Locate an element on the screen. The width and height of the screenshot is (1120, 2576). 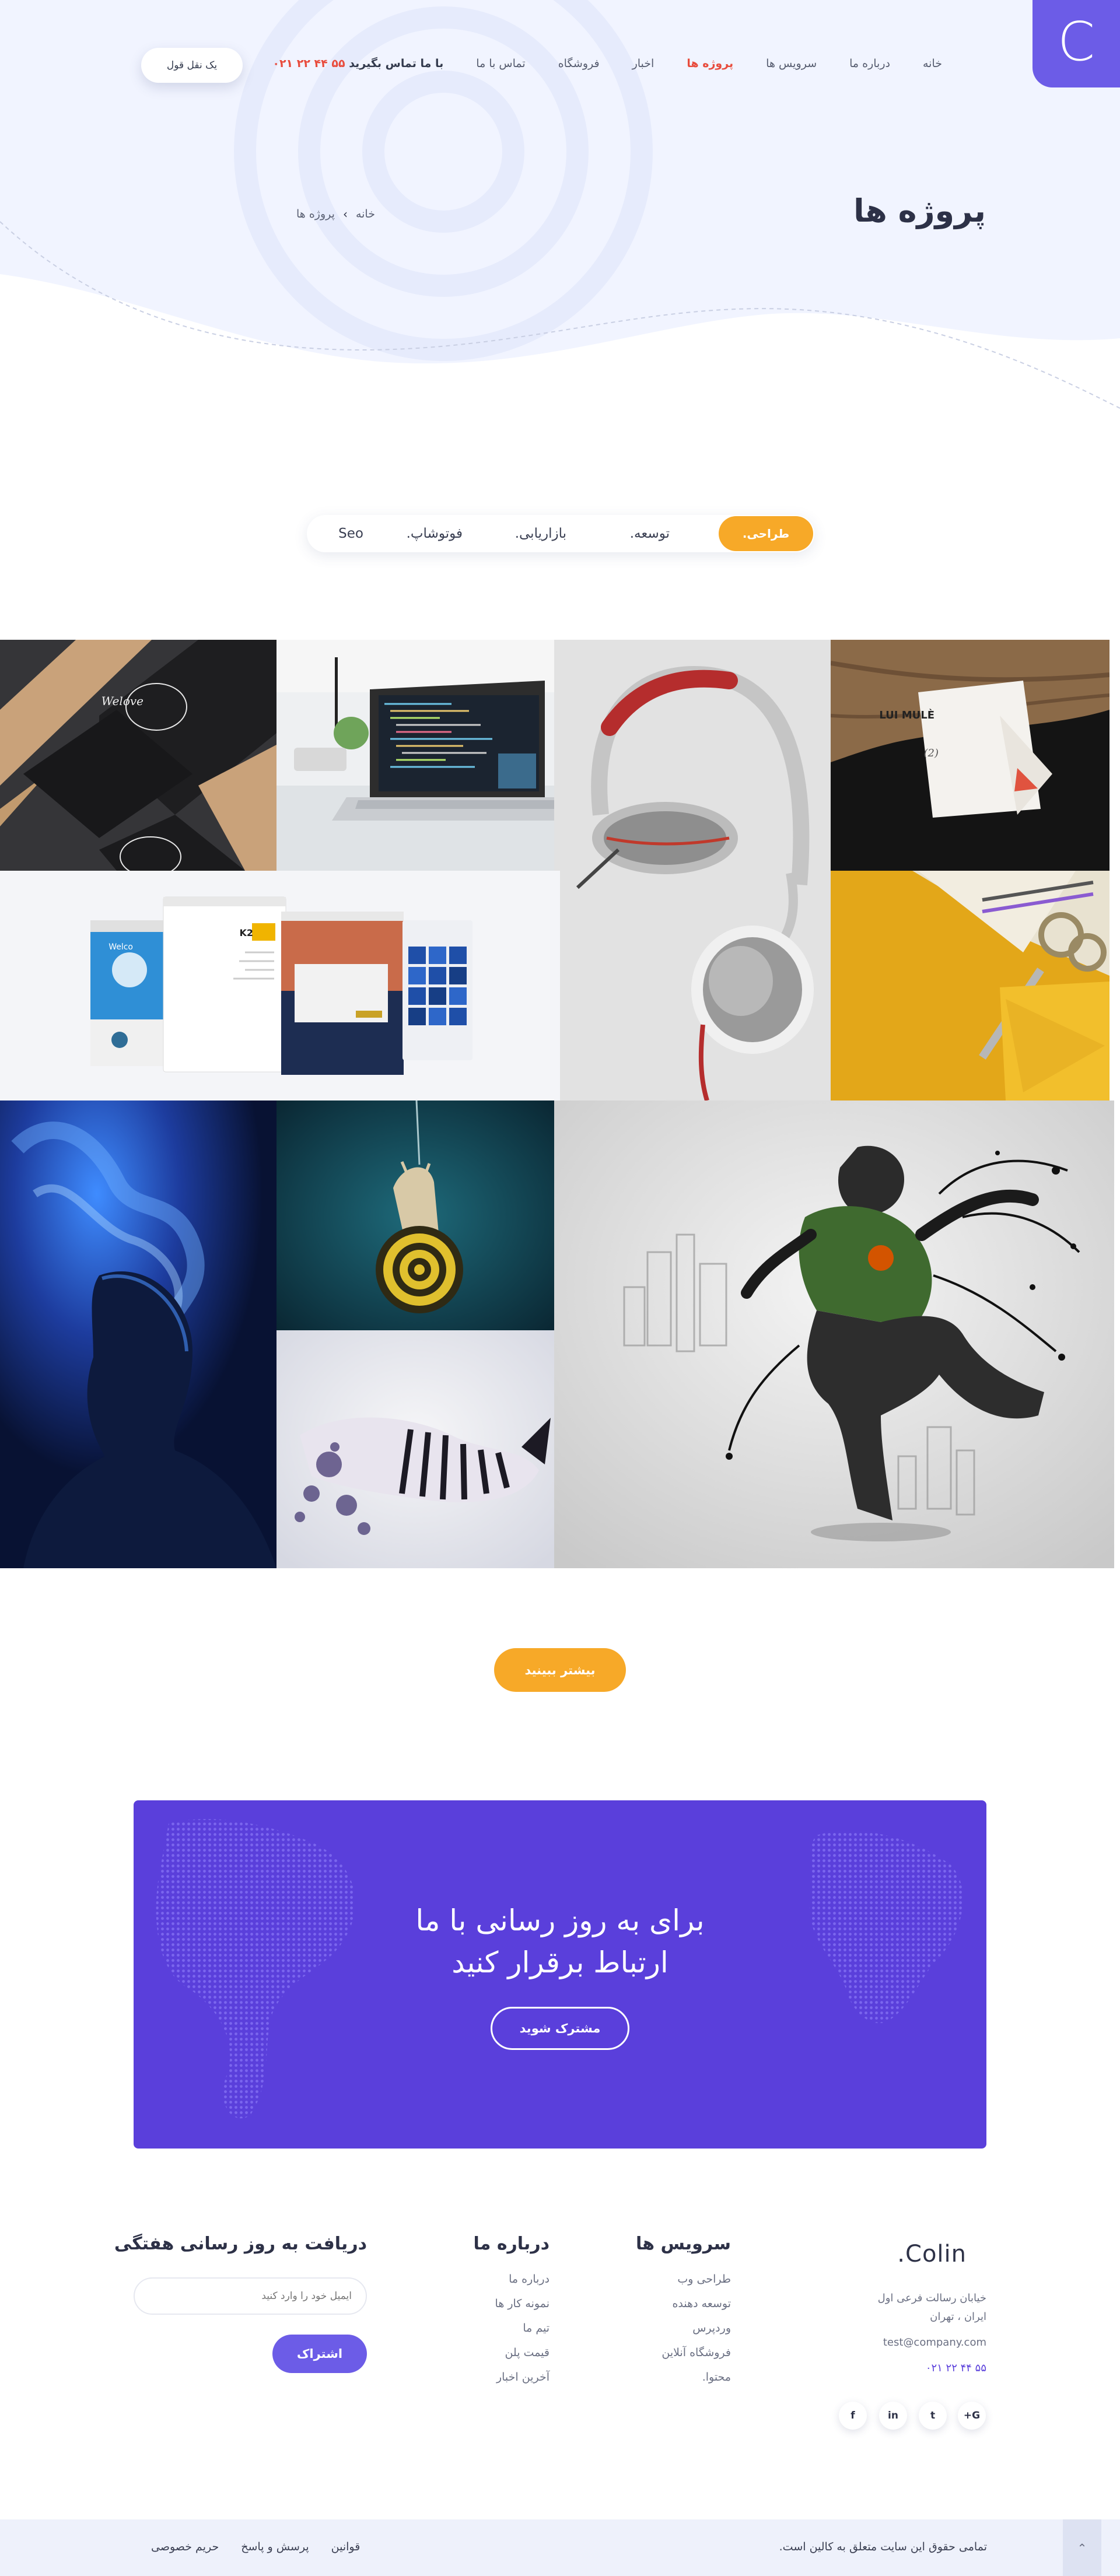
gallery-item-smoke-portrait is located at coordinates (138, 1334).